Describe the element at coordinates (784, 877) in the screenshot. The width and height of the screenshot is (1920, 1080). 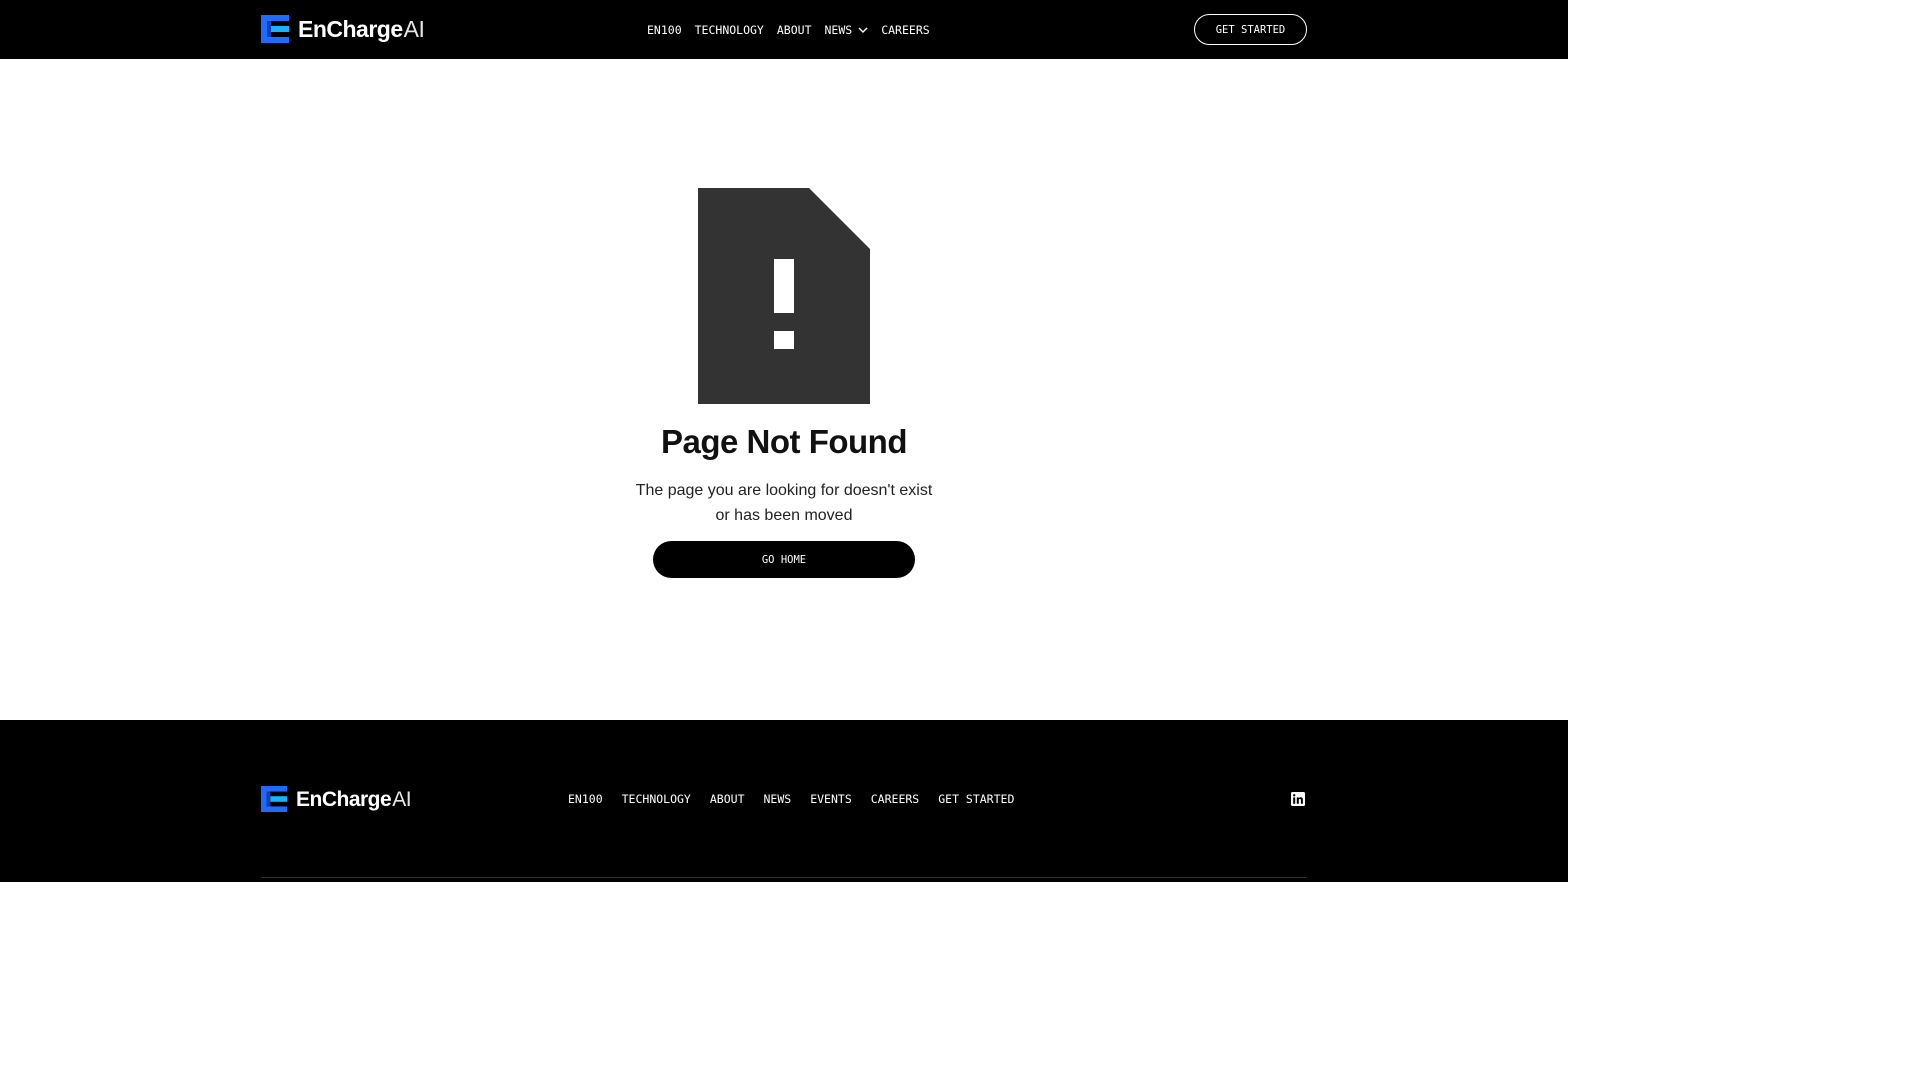
I see `footer-divider` at that location.